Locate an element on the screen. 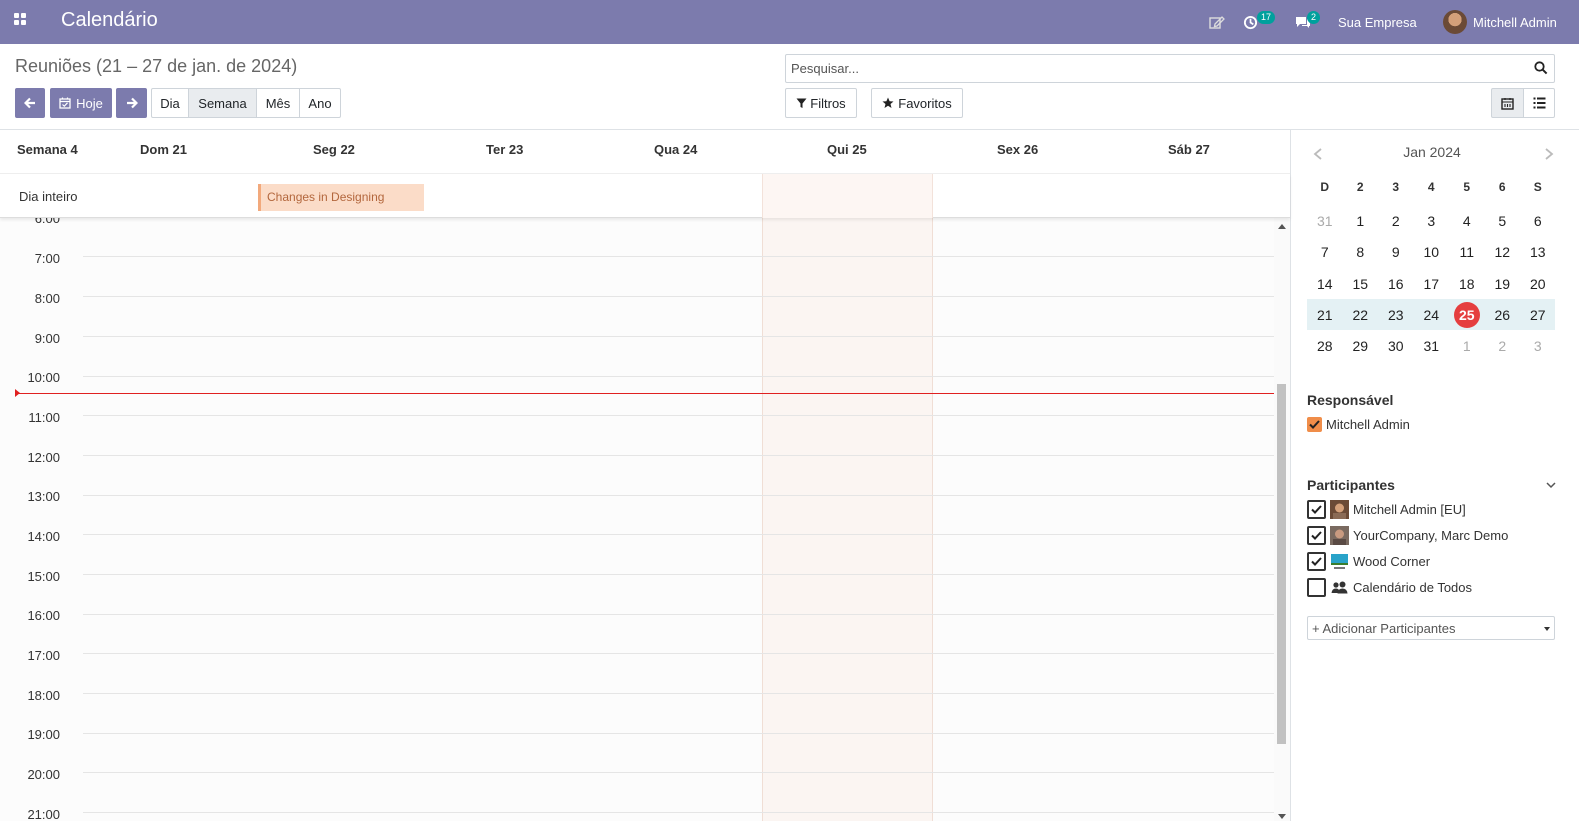 Image resolution: width=1579 pixels, height=821 pixels. day-header: Ter 23 is located at coordinates (504, 149).